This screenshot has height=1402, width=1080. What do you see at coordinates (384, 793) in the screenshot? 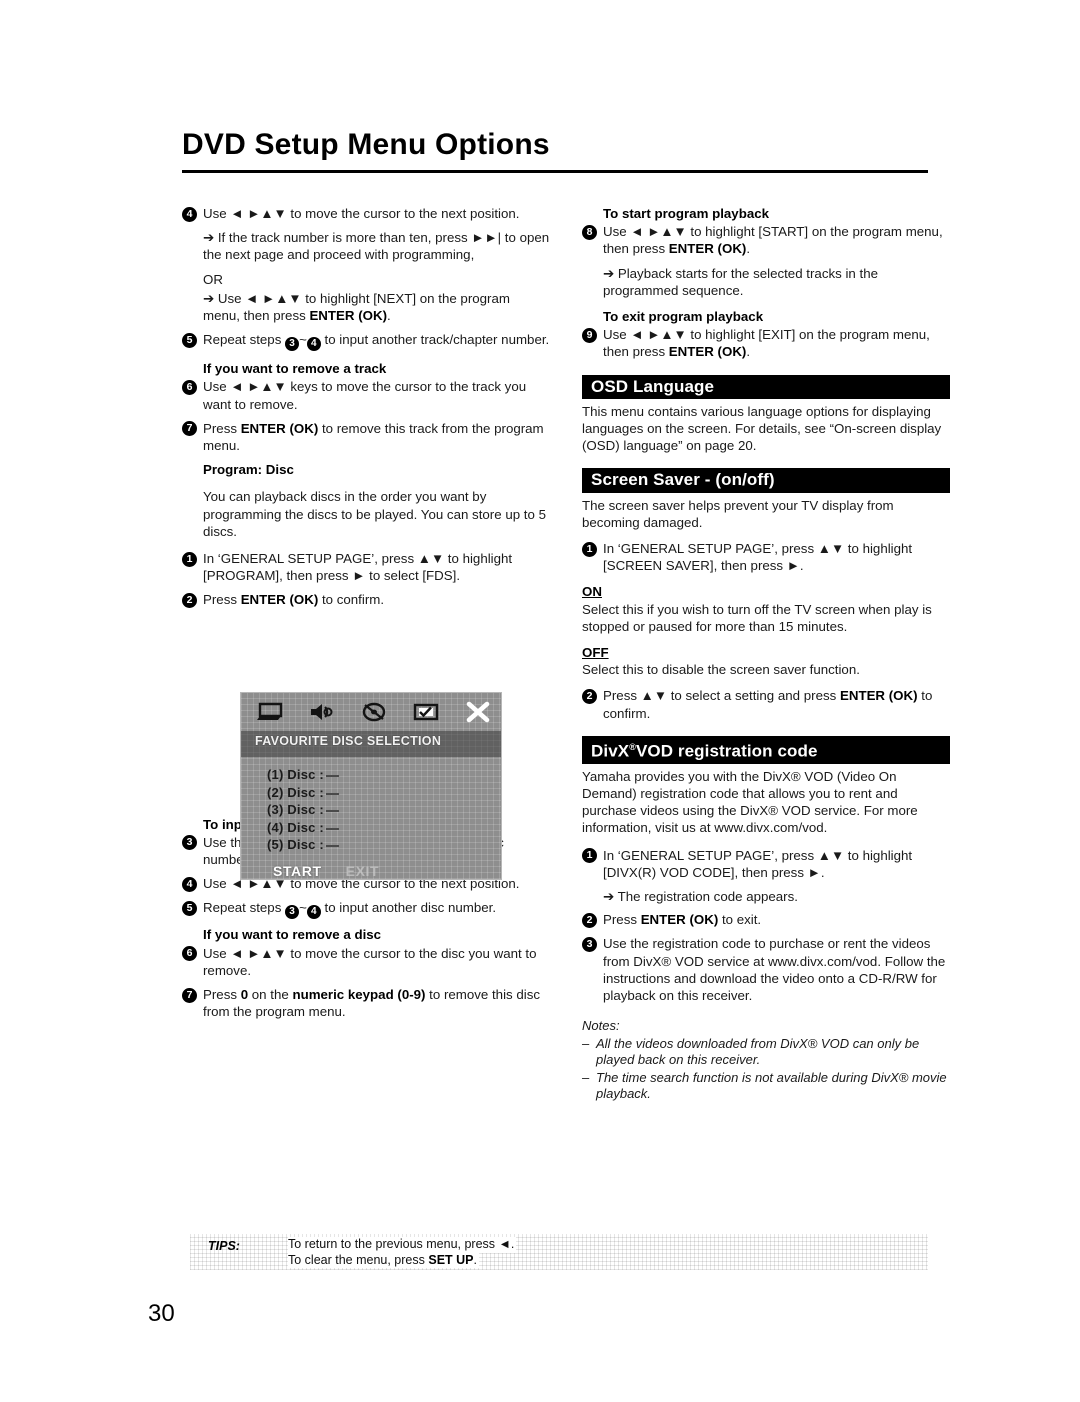
I see `osd-list-item: (2) Disc :` at bounding box center [384, 793].